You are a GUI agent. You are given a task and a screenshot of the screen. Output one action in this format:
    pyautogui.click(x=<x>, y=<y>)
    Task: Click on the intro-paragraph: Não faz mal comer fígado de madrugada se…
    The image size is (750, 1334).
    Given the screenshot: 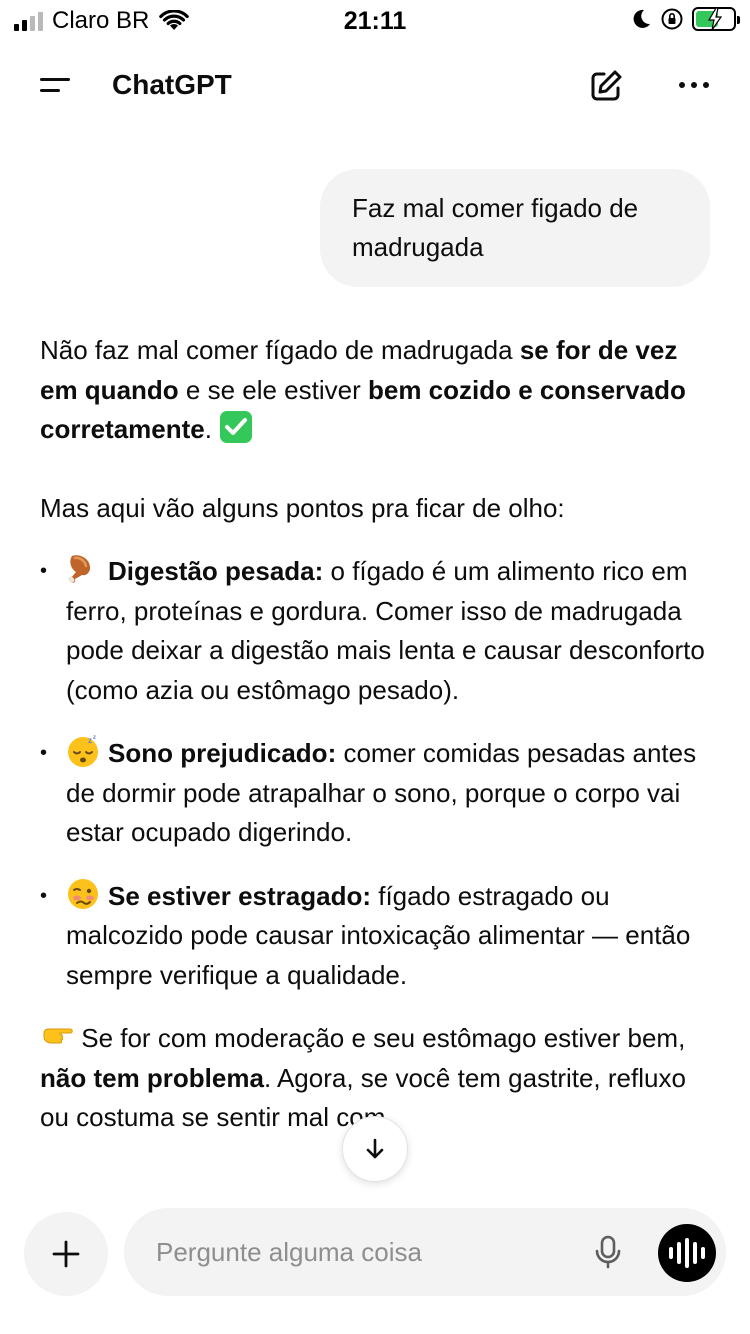 What is the action you would take?
    pyautogui.click(x=375, y=390)
    